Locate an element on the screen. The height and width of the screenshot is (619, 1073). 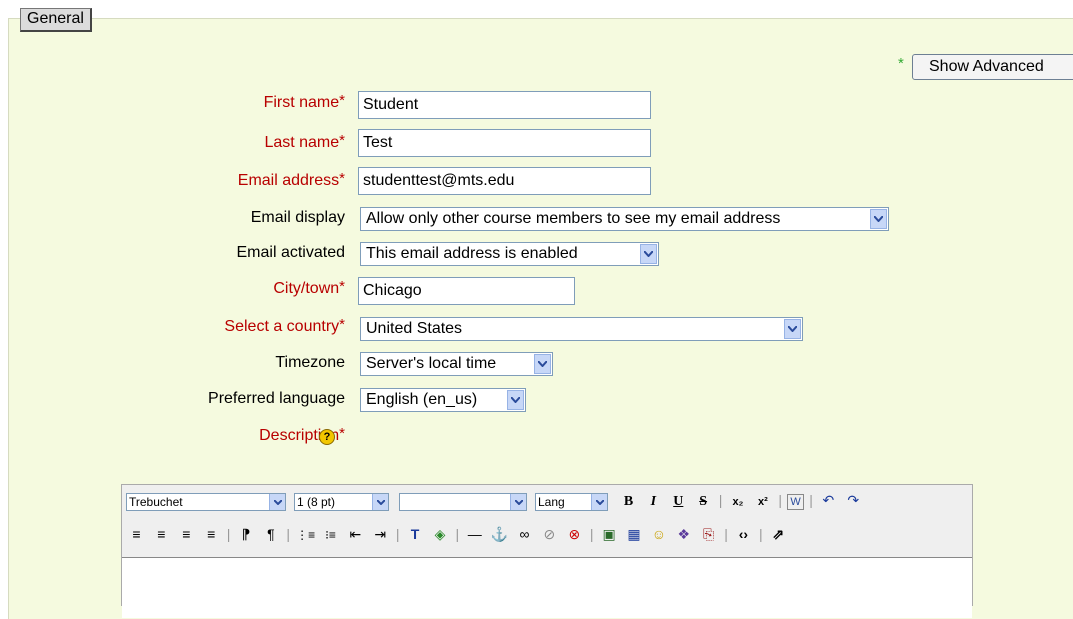
lang-select: Lang is located at coordinates (571, 502).